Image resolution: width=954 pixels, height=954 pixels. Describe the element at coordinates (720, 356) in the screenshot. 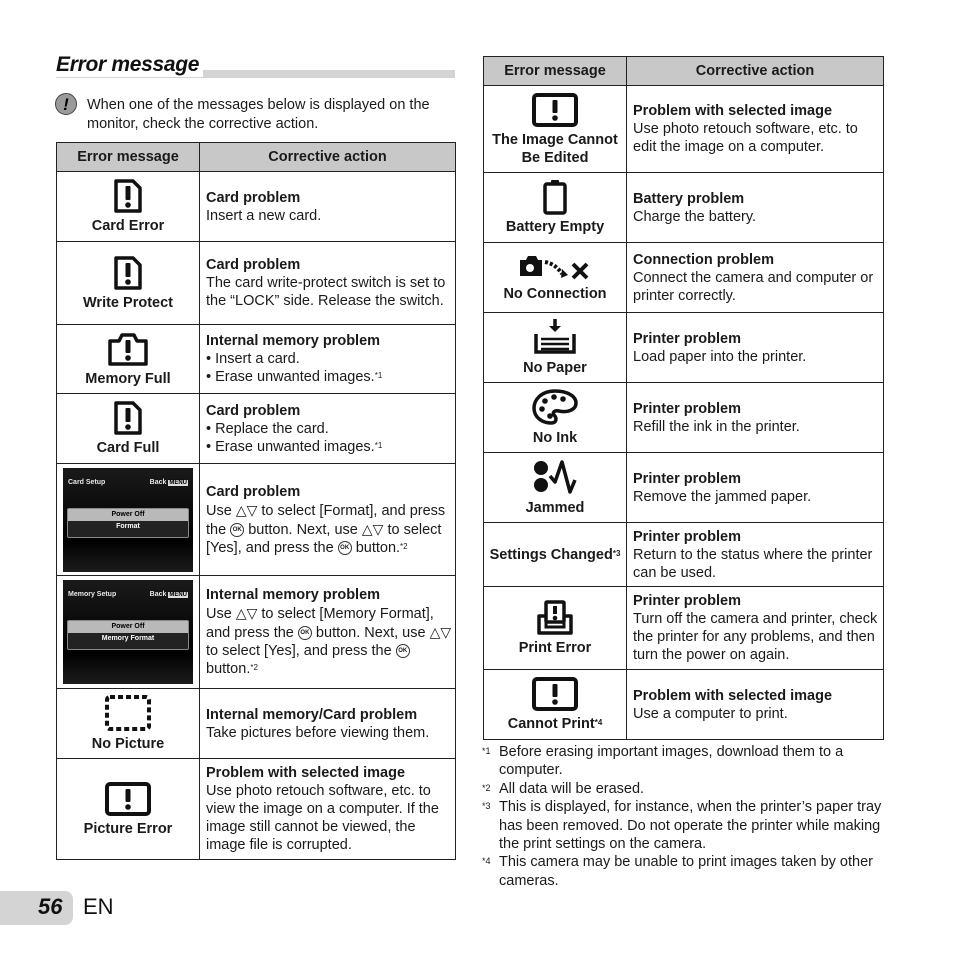

I see `action-text: Load paper into the printer.` at that location.